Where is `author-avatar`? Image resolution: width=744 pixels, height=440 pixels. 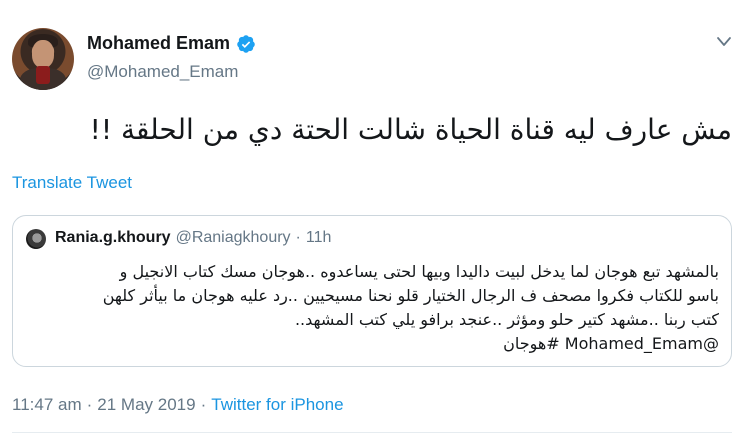
author-avatar is located at coordinates (43, 59).